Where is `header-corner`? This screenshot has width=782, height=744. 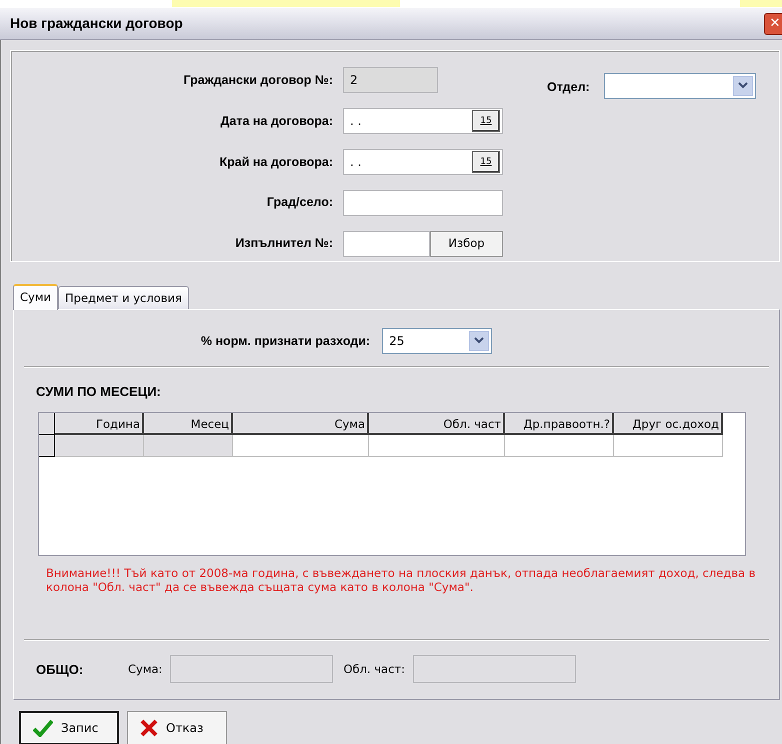 header-corner is located at coordinates (47, 423).